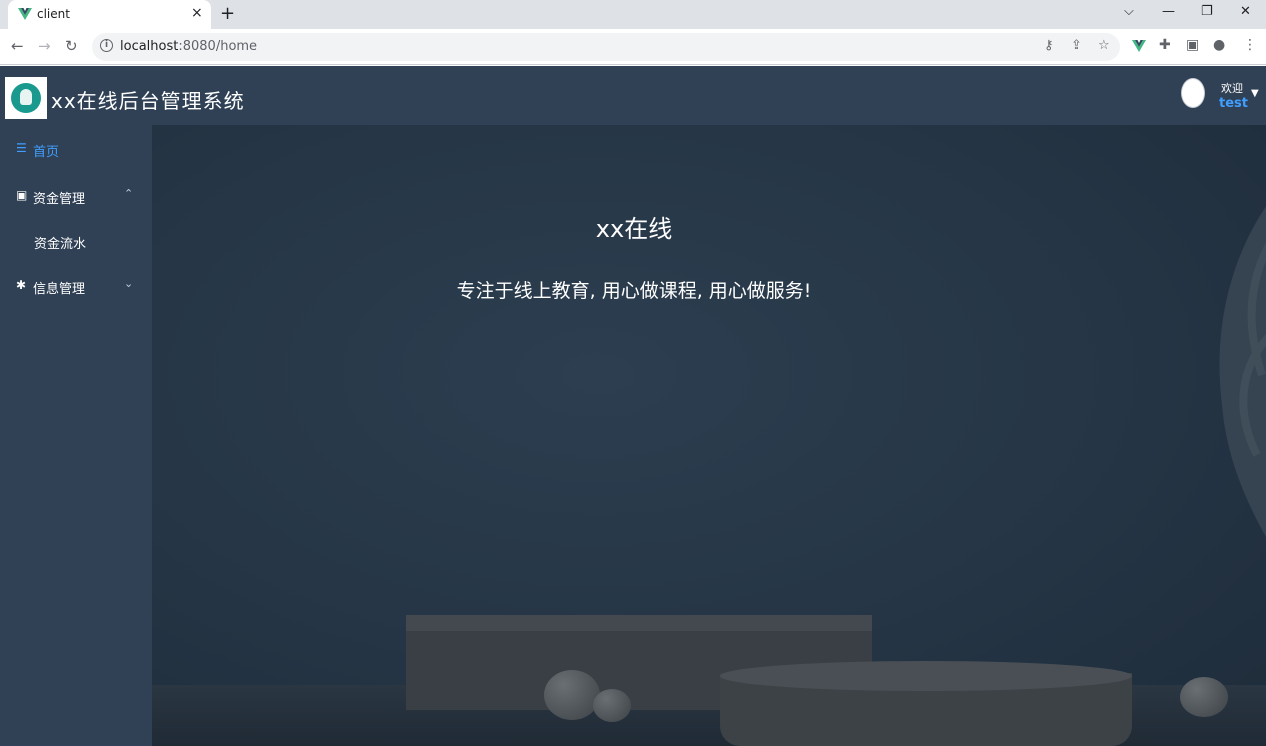 This screenshot has height=746, width=1266. Describe the element at coordinates (926, 676) in the screenshot. I see `podium-cylinder-top` at that location.